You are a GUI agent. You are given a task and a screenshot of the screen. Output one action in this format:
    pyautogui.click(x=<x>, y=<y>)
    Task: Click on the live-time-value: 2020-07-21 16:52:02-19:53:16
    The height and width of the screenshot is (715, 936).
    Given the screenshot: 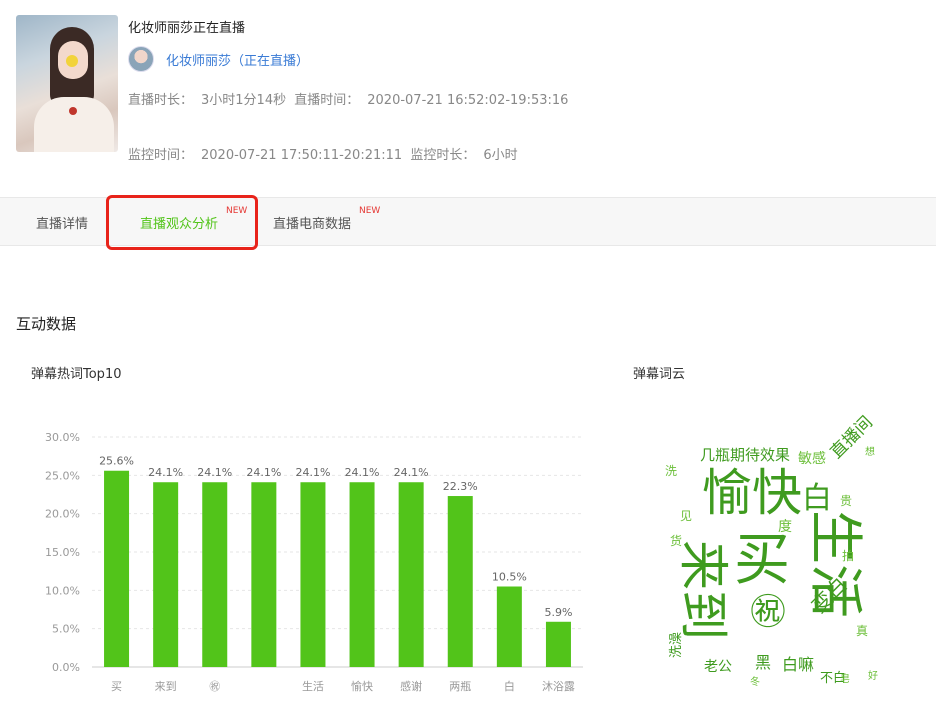 What is the action you would take?
    pyautogui.click(x=468, y=100)
    